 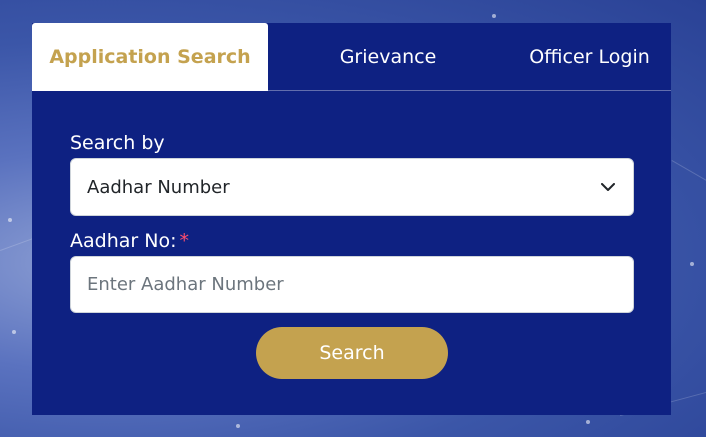 I want to click on tab-grievance: Grievance, so click(x=388, y=57).